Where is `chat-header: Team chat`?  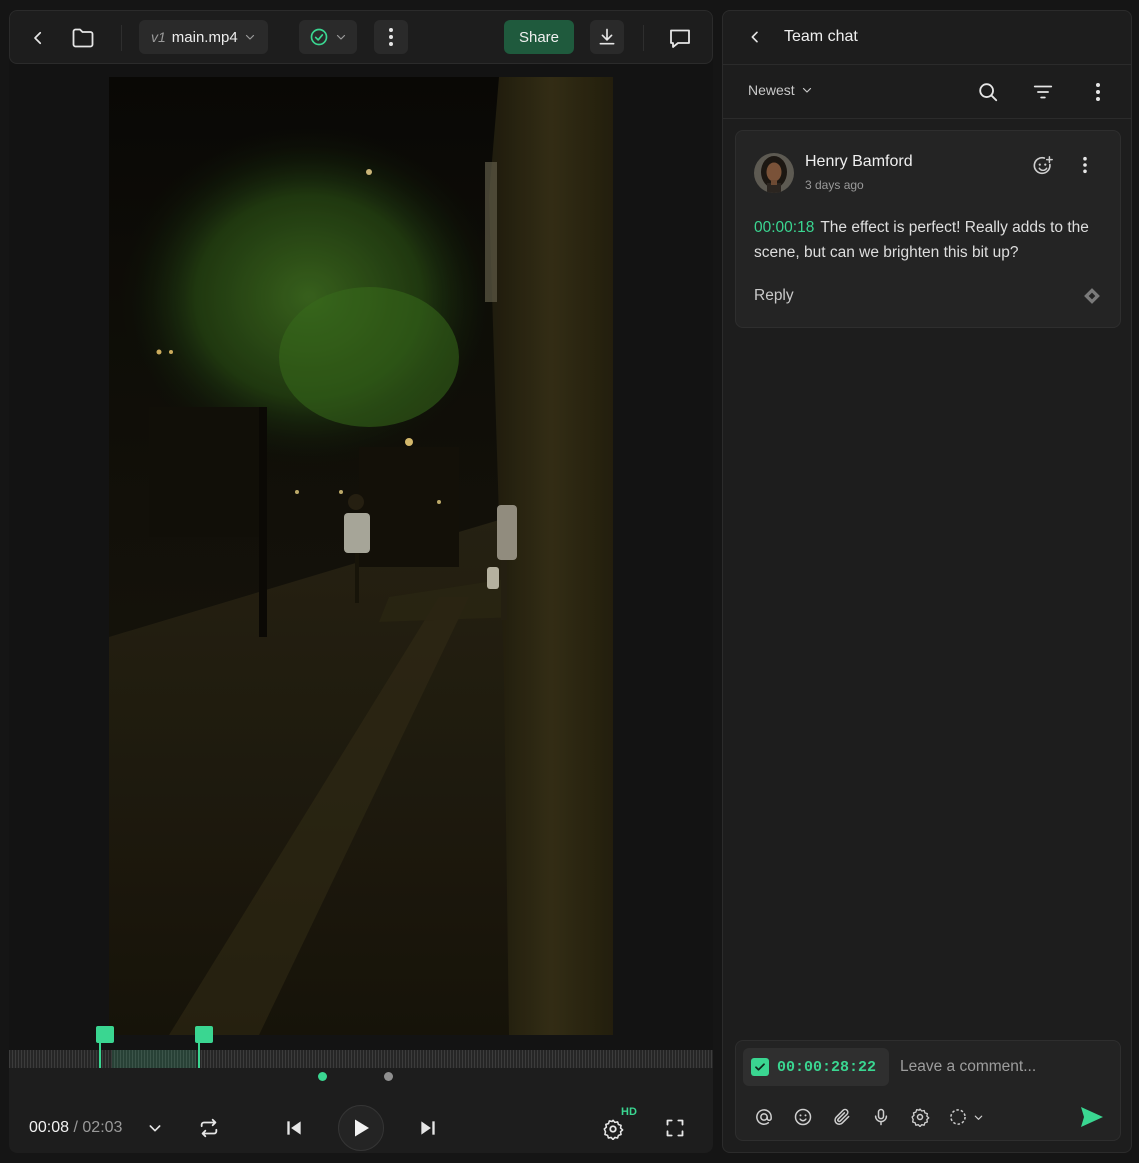 chat-header: Team chat is located at coordinates (927, 38).